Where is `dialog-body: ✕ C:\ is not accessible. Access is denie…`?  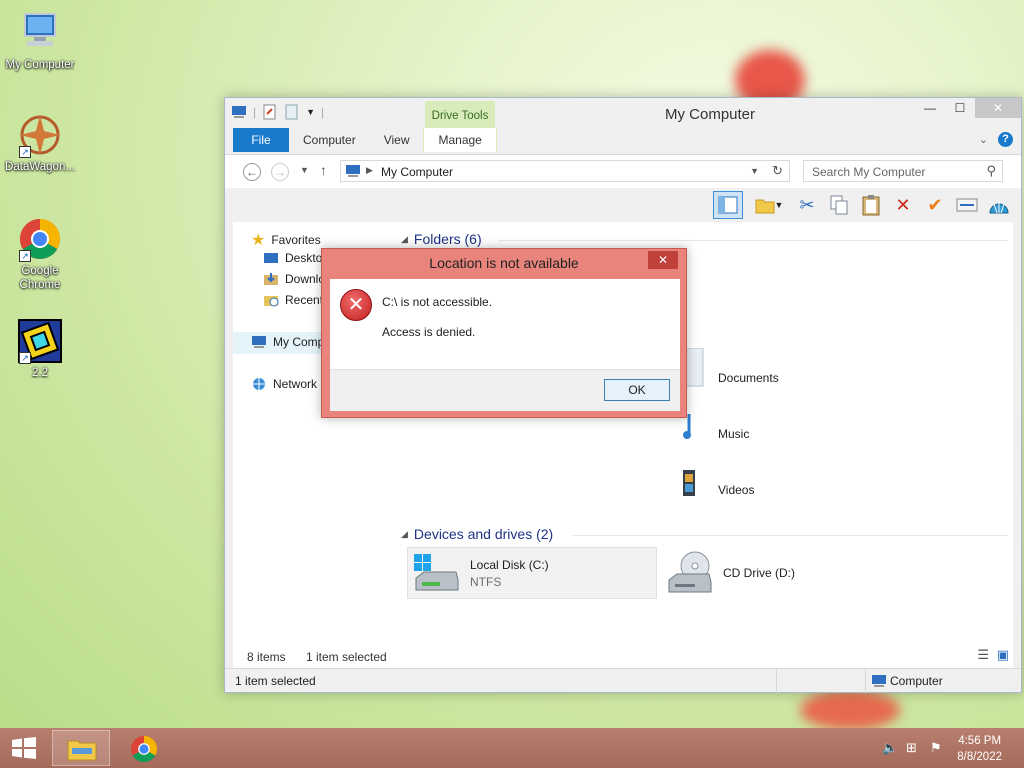
dialog-body: ✕ C:\ is not accessible. Access is denie… is located at coordinates (505, 324).